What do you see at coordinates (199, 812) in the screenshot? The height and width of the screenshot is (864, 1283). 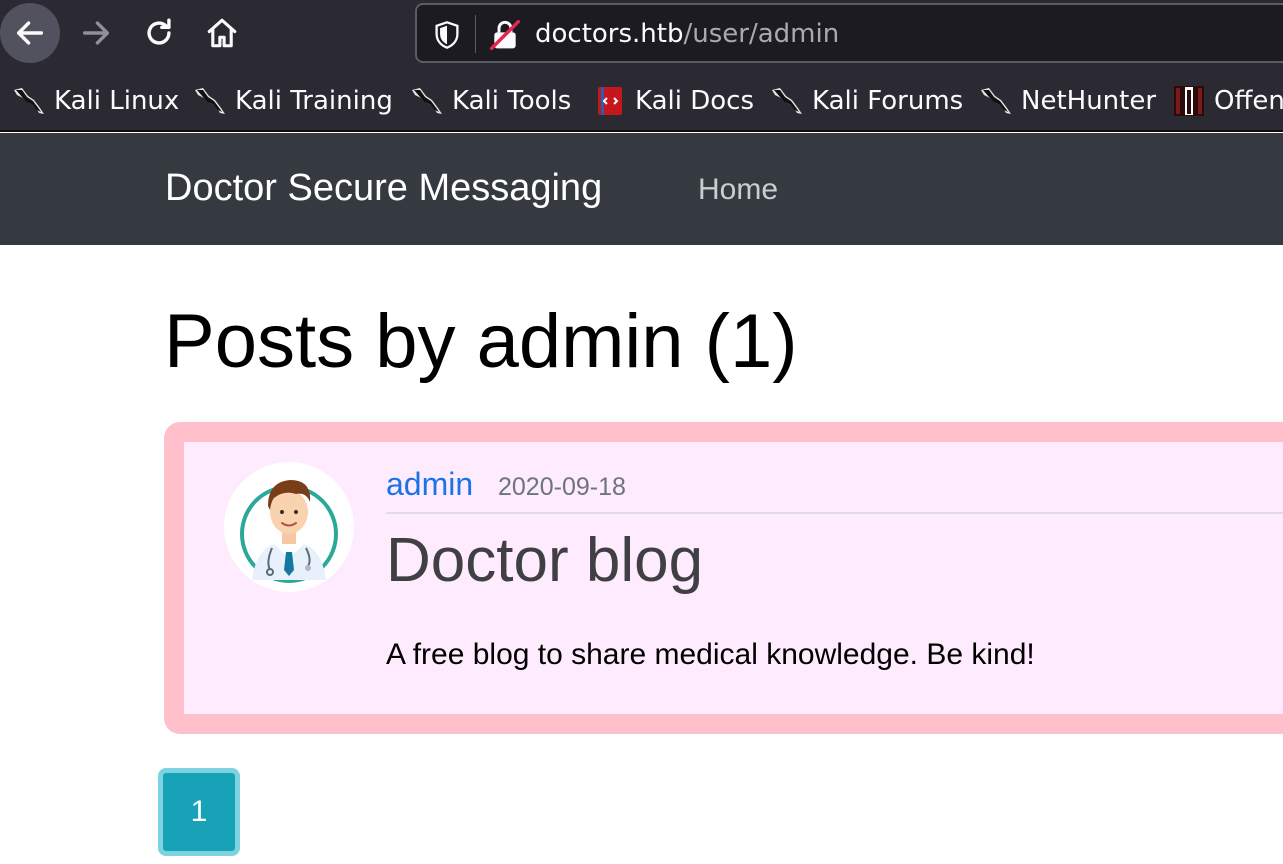 I see `pagination-page-button: 1` at bounding box center [199, 812].